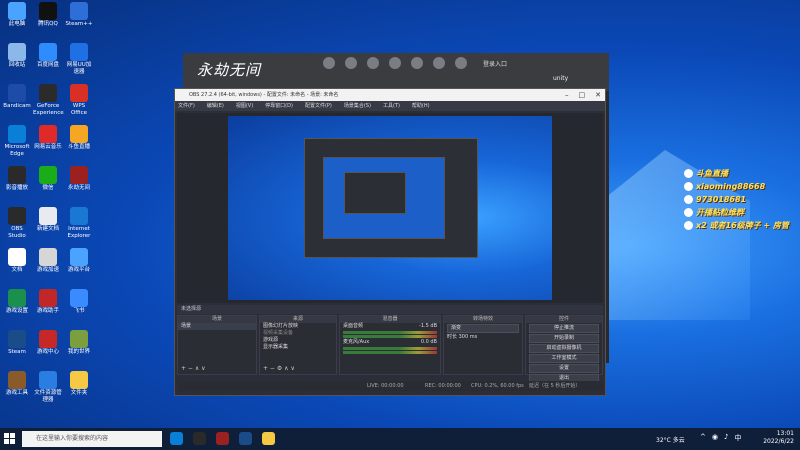 Image resolution: width=800 pixels, height=450 pixels. I want to click on desktop-icon: Bandicam, so click(17, 97).